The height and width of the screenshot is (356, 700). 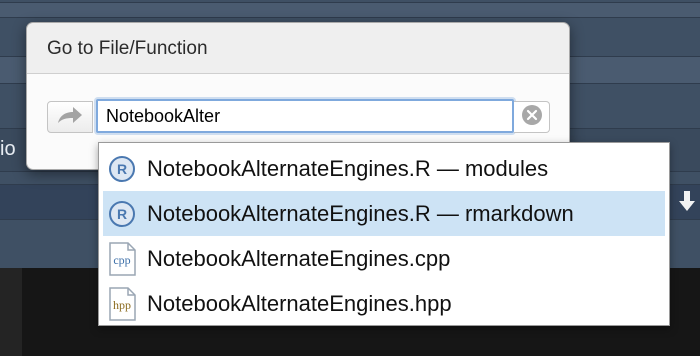 What do you see at coordinates (298, 48) in the screenshot?
I see `dialog-header: Go to File/Function` at bounding box center [298, 48].